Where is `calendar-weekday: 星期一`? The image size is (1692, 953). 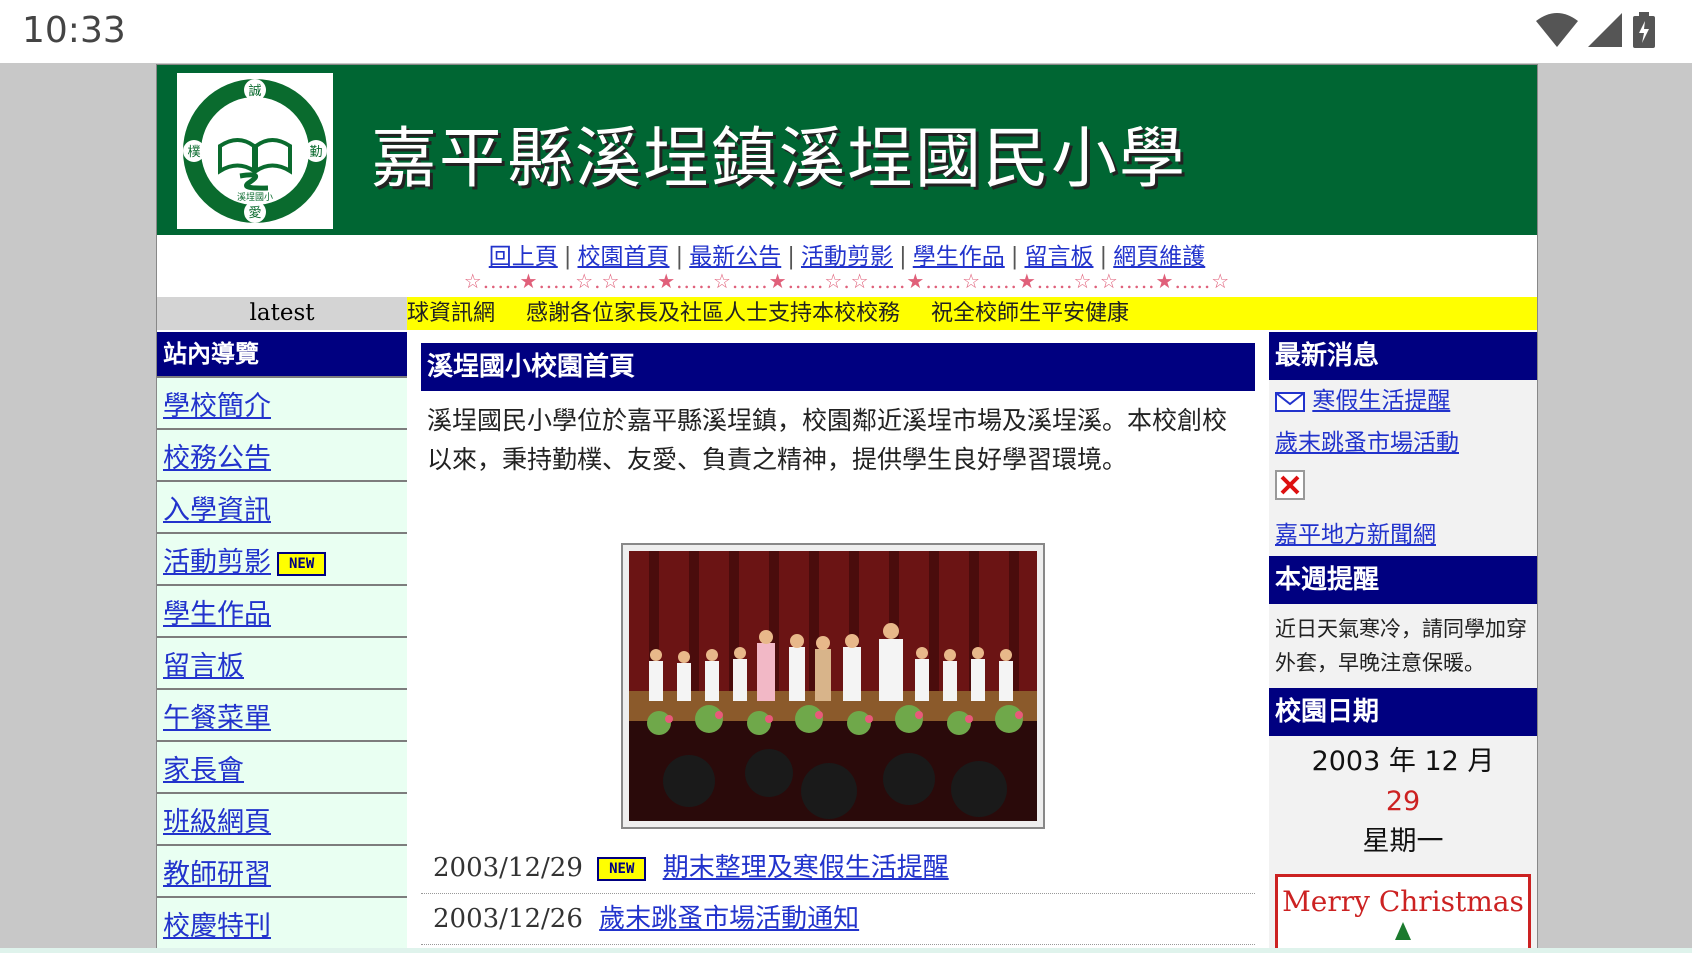
calendar-weekday: 星期一 is located at coordinates (1403, 841).